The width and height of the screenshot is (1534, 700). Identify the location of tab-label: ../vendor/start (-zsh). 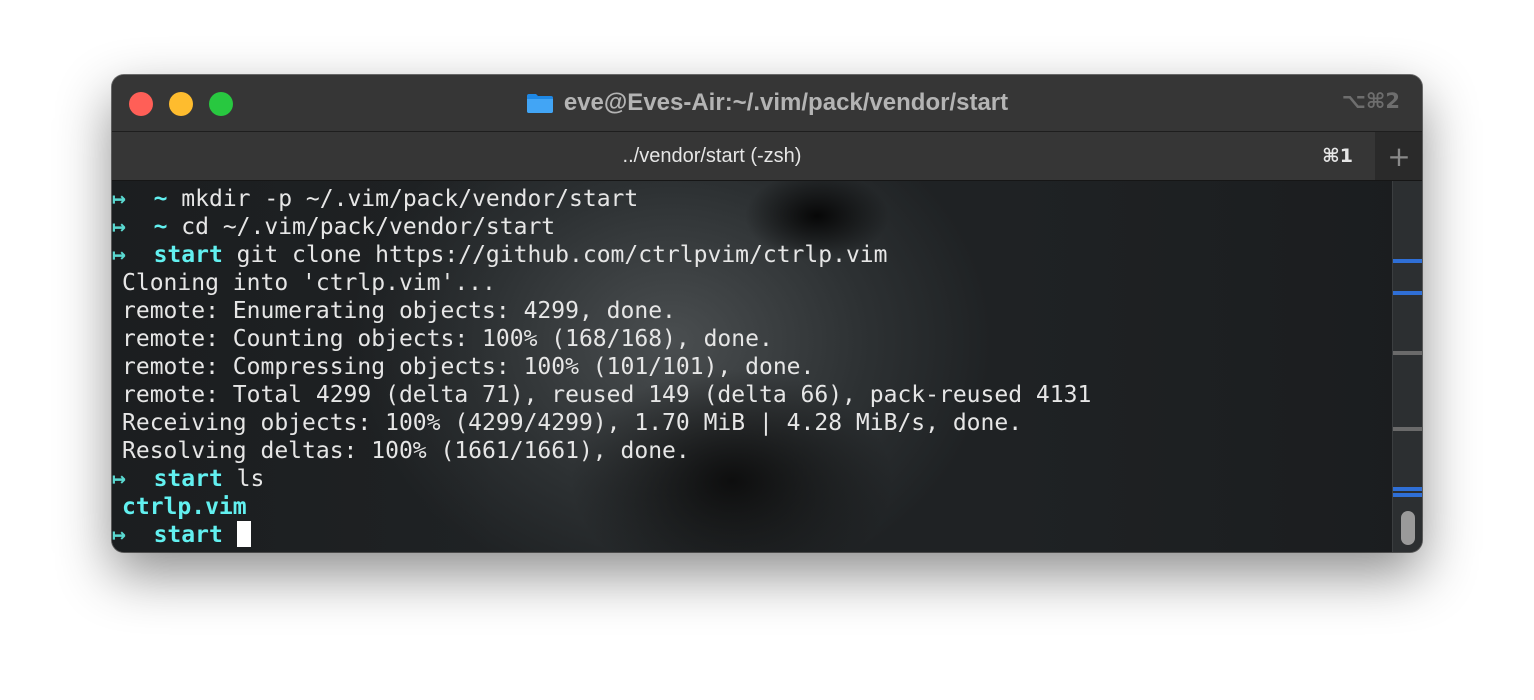
(712, 155).